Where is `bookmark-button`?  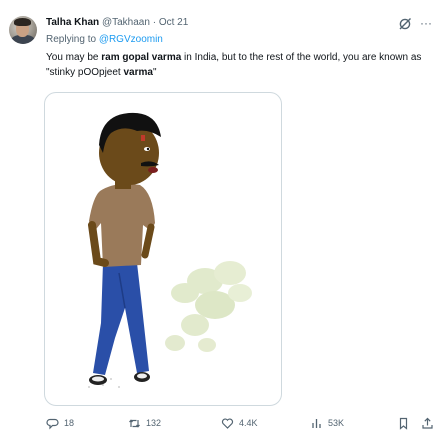
bookmark-button is located at coordinates (406, 423).